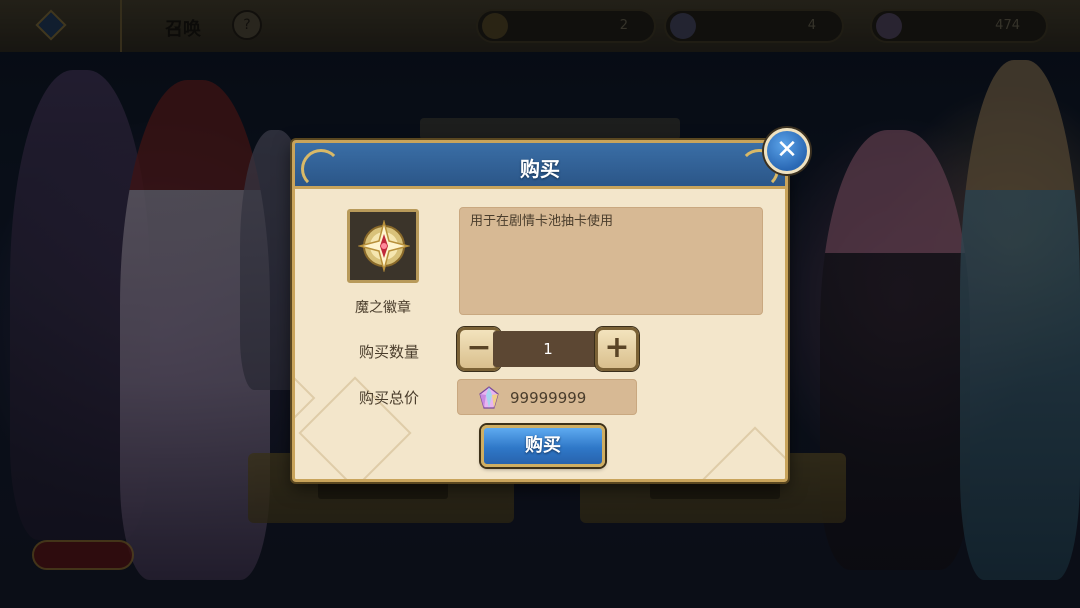 Image resolution: width=1080 pixels, height=608 pixels. I want to click on crystal-icon, so click(489, 397).